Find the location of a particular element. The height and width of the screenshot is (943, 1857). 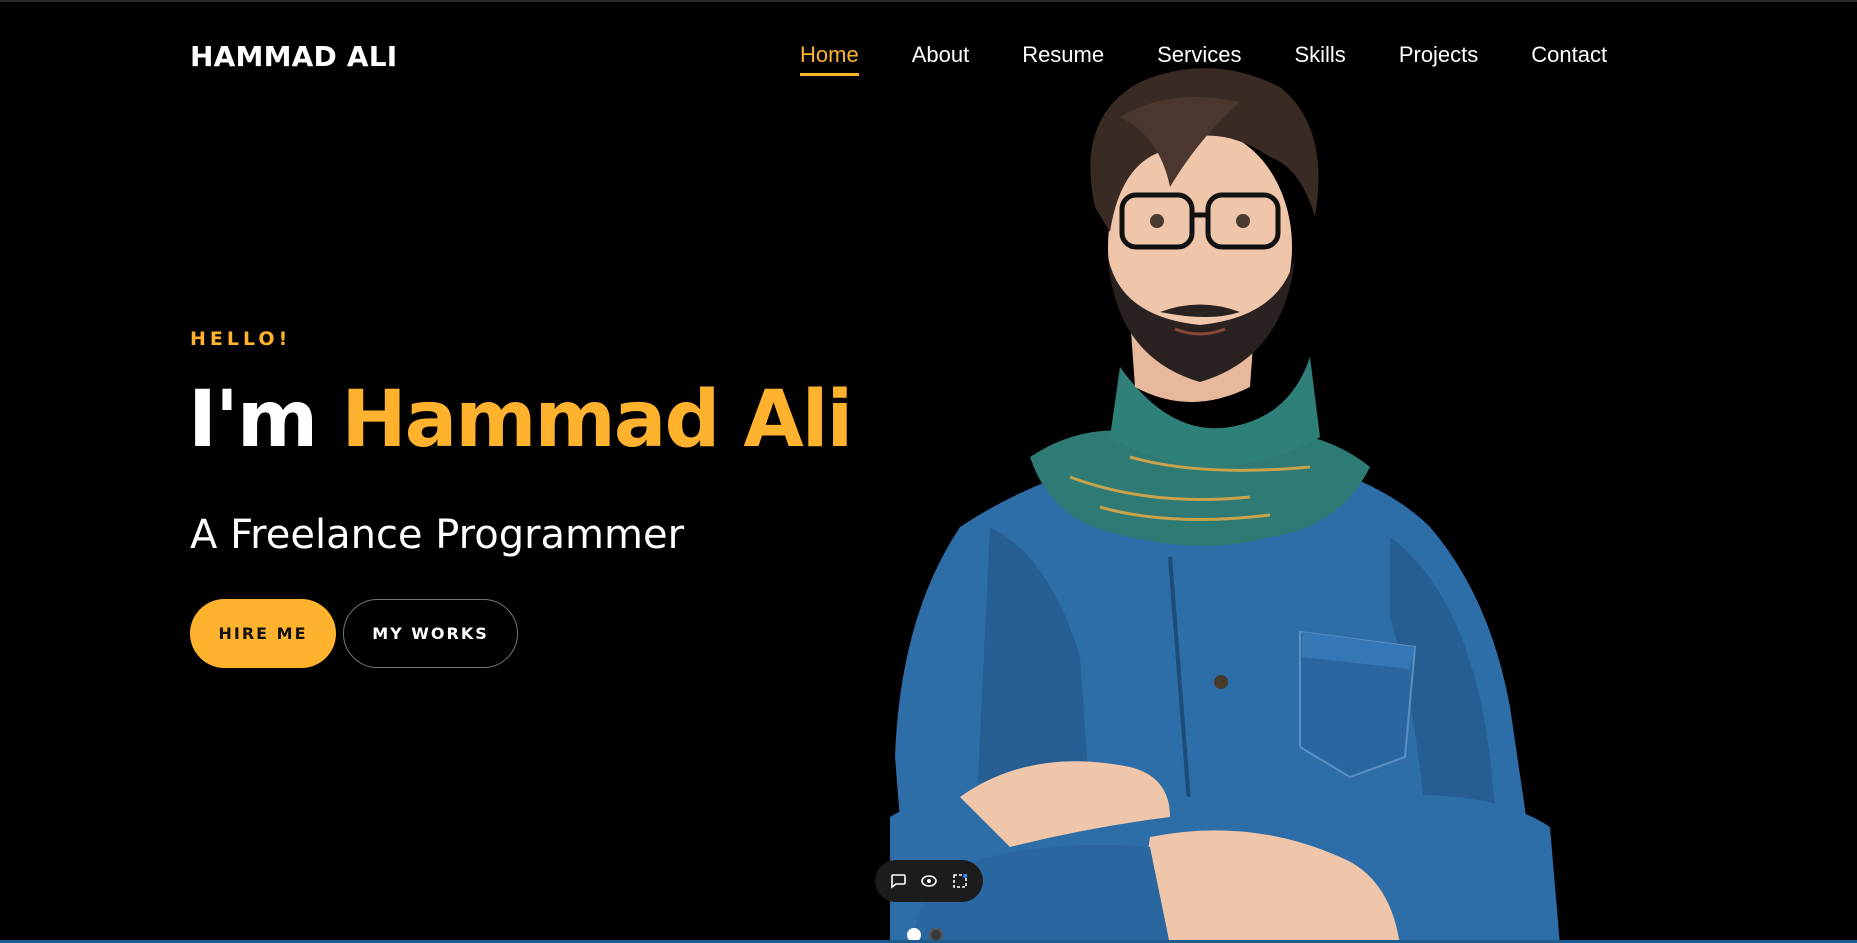

hero-subtitle: A Freelance Programmer is located at coordinates (437, 535).